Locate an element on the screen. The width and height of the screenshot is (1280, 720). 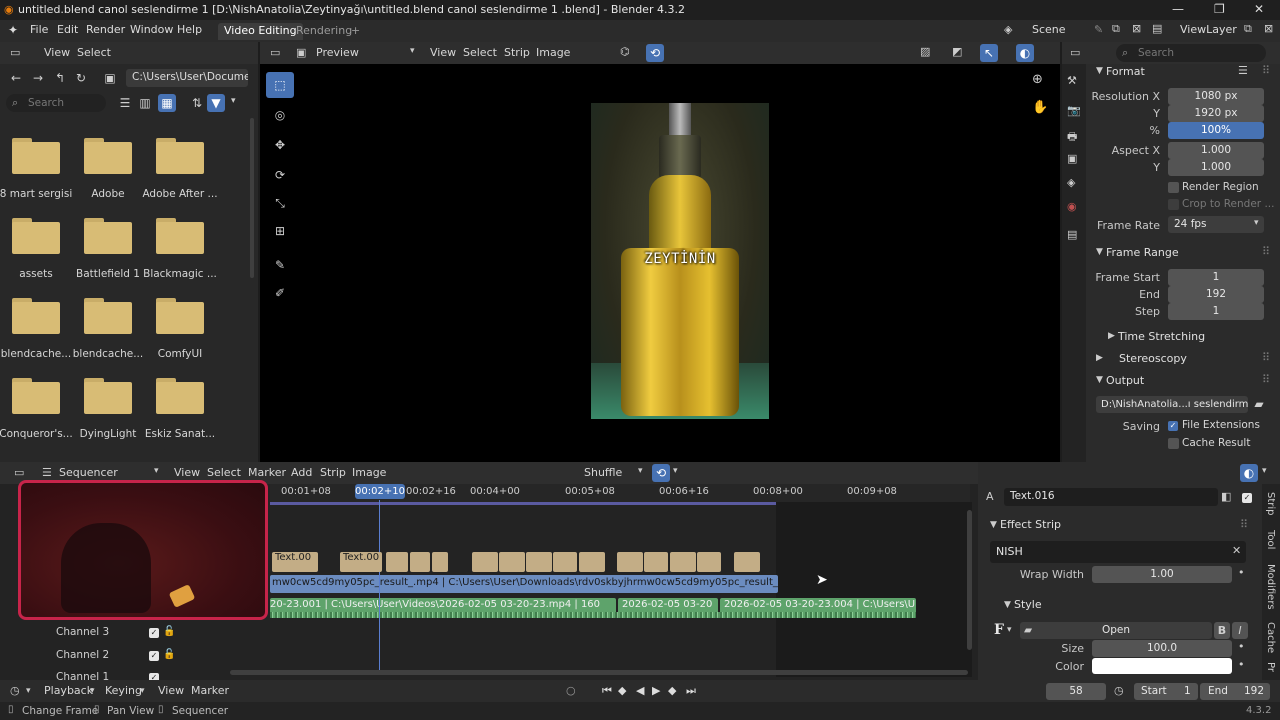
presets-icon: ☰ is located at coordinates (1243, 70).